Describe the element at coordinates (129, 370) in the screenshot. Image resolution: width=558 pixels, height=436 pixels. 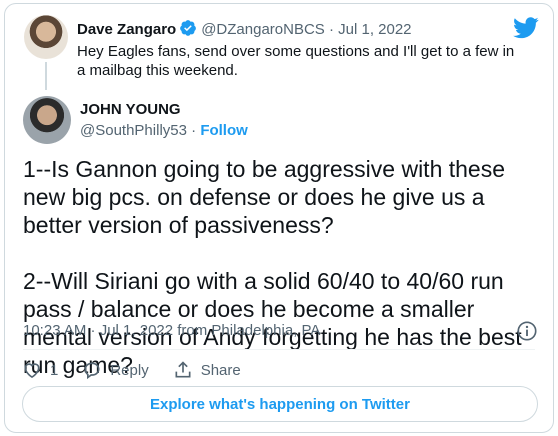
I see `reply-label: Reply` at that location.